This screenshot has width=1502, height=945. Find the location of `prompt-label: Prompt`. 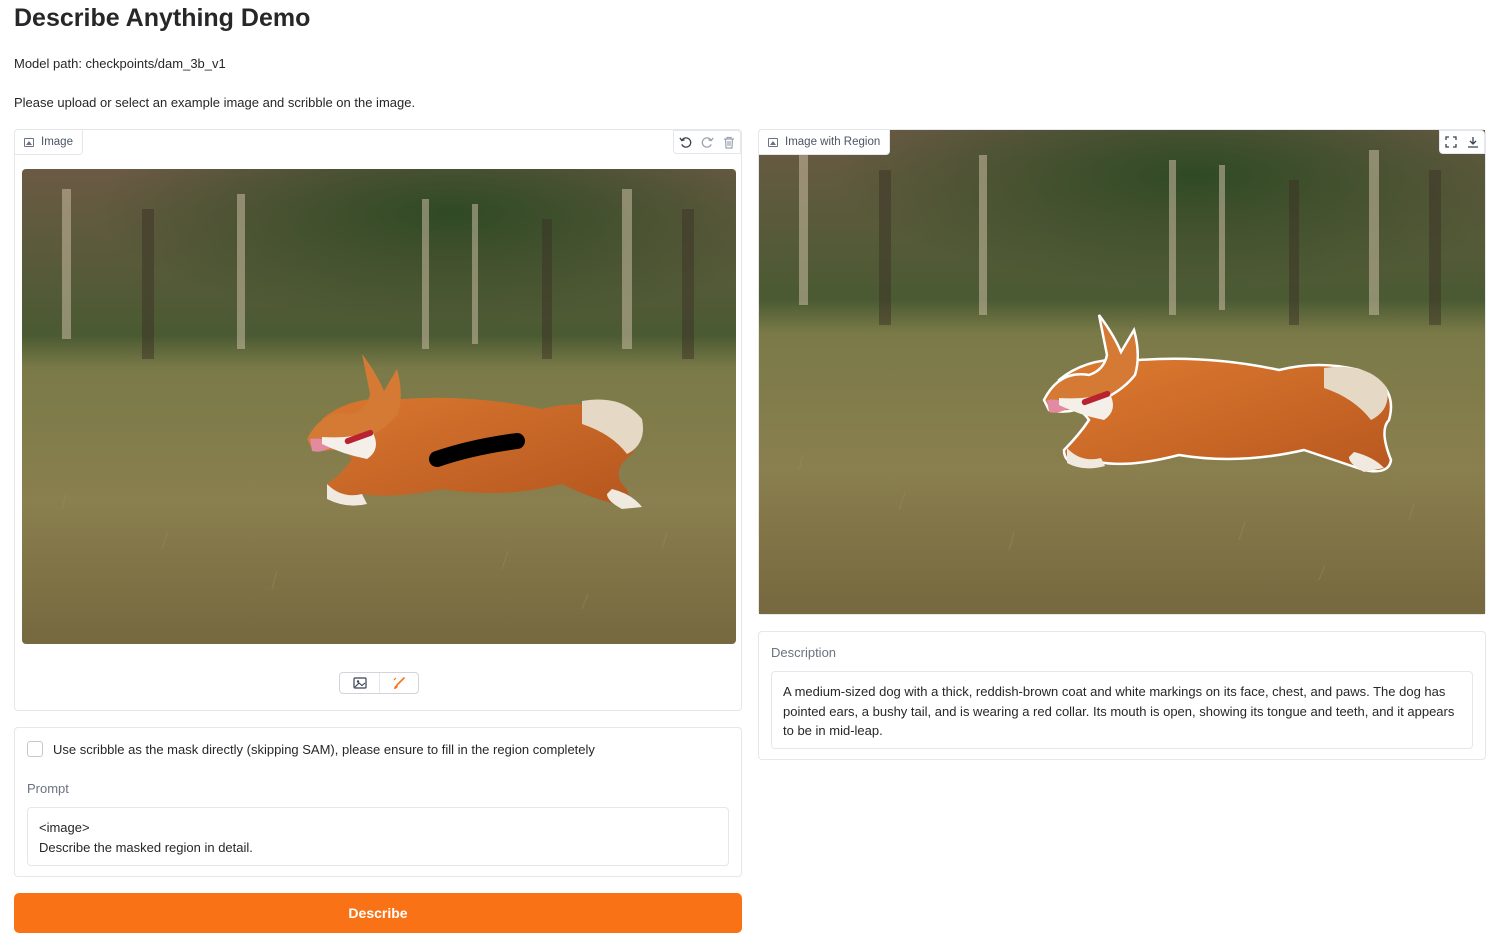

prompt-label: Prompt is located at coordinates (48, 788).